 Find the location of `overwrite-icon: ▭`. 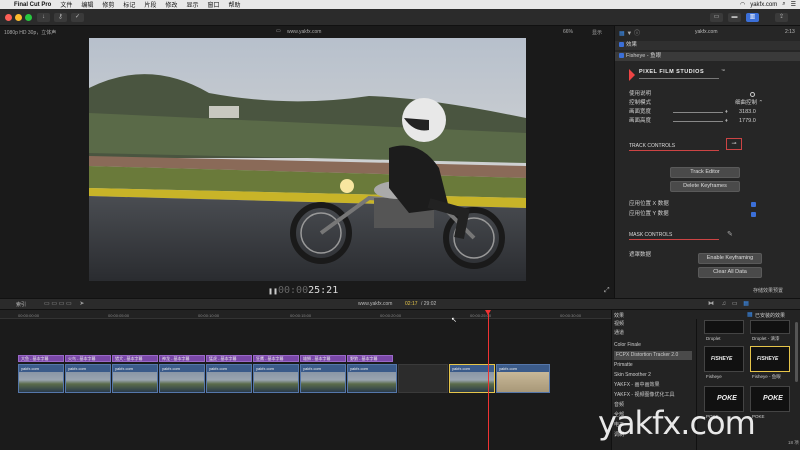

overwrite-icon: ▭ is located at coordinates (69, 304).